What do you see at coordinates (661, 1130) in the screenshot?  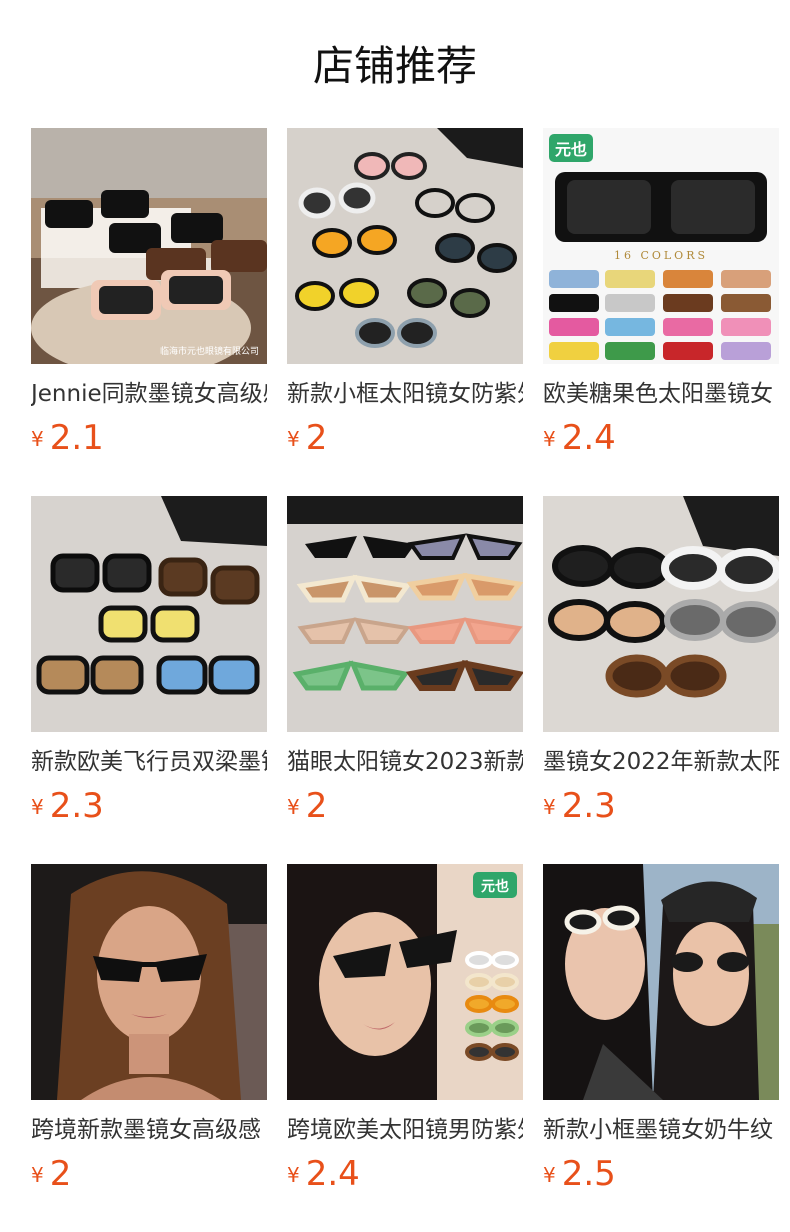 I see `product-name: 新款小框墨镜女奶牛纹` at bounding box center [661, 1130].